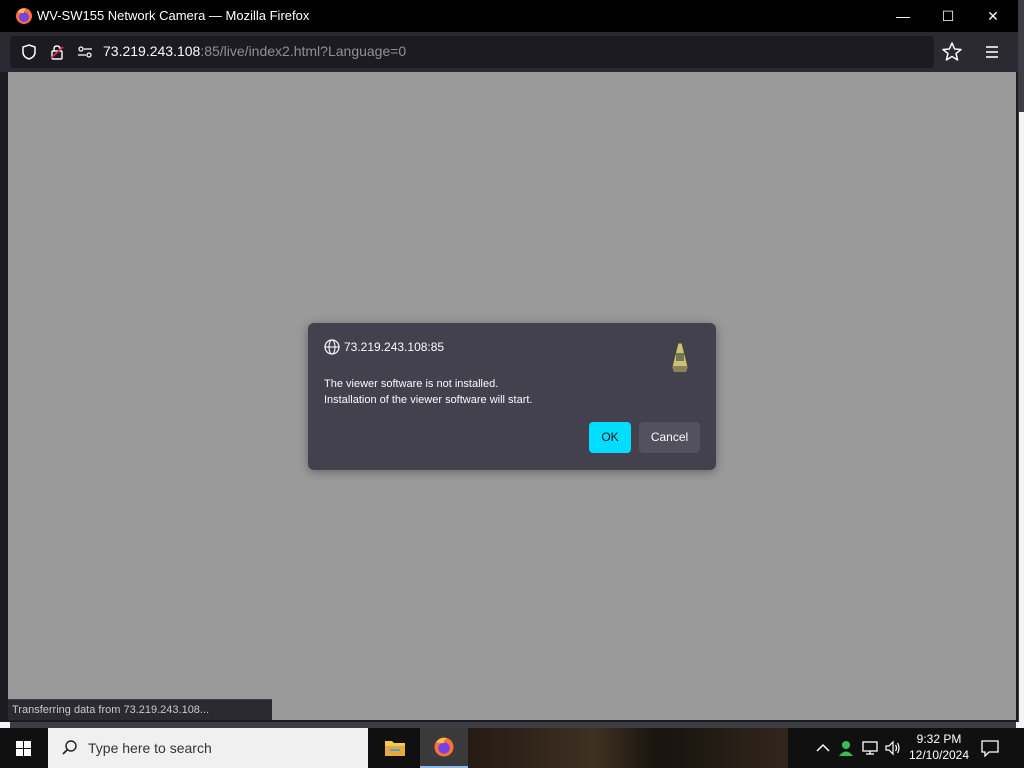 This screenshot has height=768, width=1024. What do you see at coordinates (628, 748) in the screenshot?
I see `taskbar-wallpaper-strip` at bounding box center [628, 748].